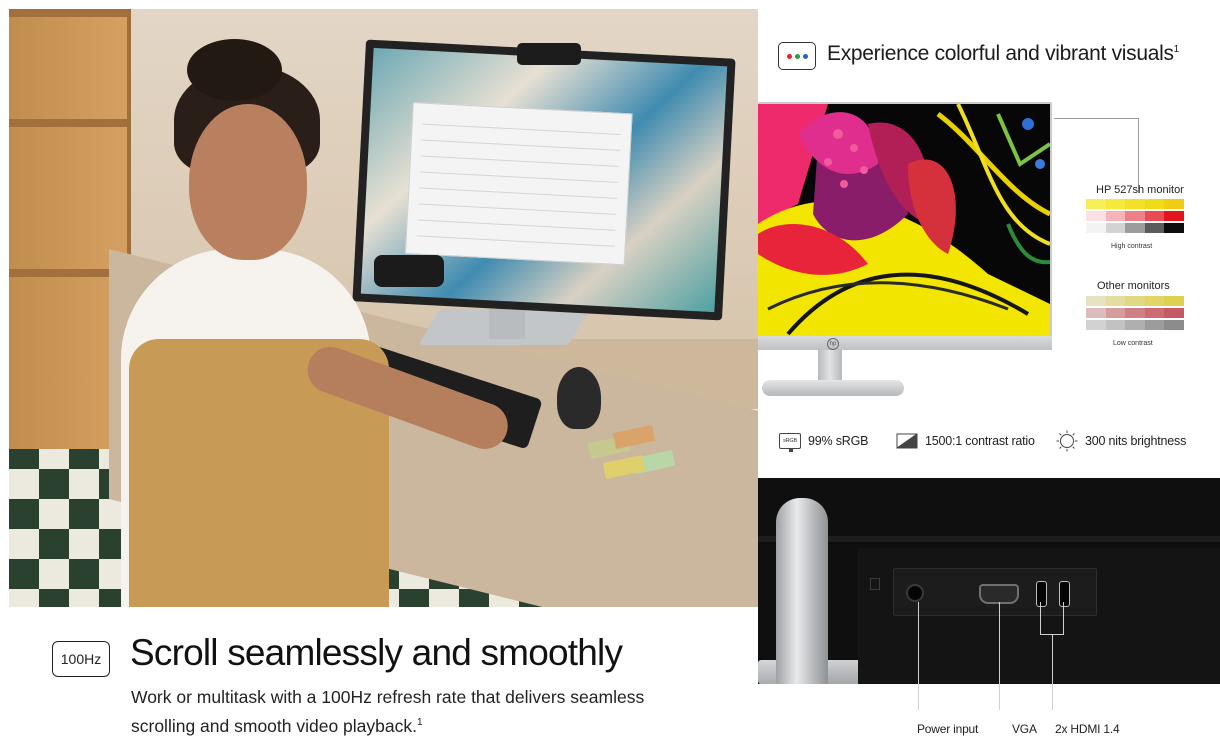  What do you see at coordinates (248, 182) in the screenshot?
I see `person-face` at bounding box center [248, 182].